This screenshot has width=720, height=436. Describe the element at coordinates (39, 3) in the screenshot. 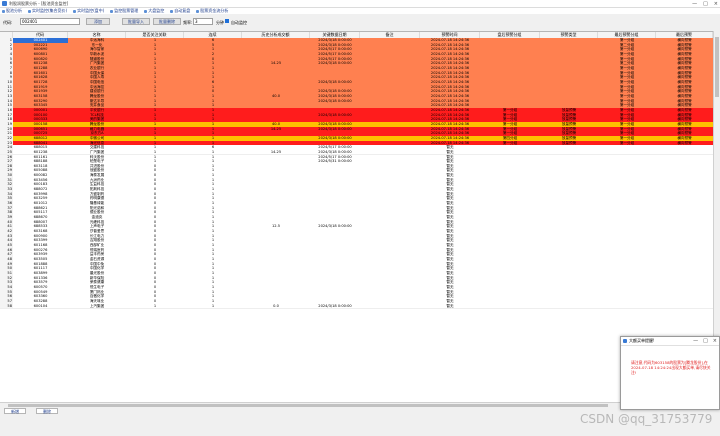

I see `window-title: 利股润股票分析 - [股池资金监控]` at that location.